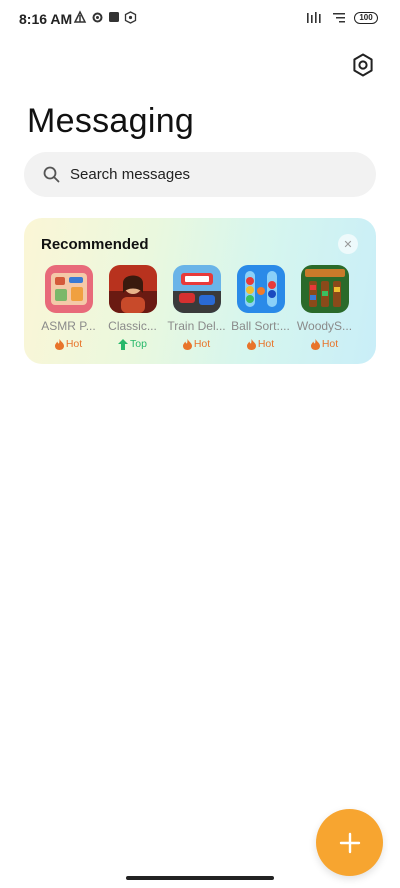 The image size is (400, 888). What do you see at coordinates (324, 289) in the screenshot?
I see `app-icon-woody-sort` at bounding box center [324, 289].